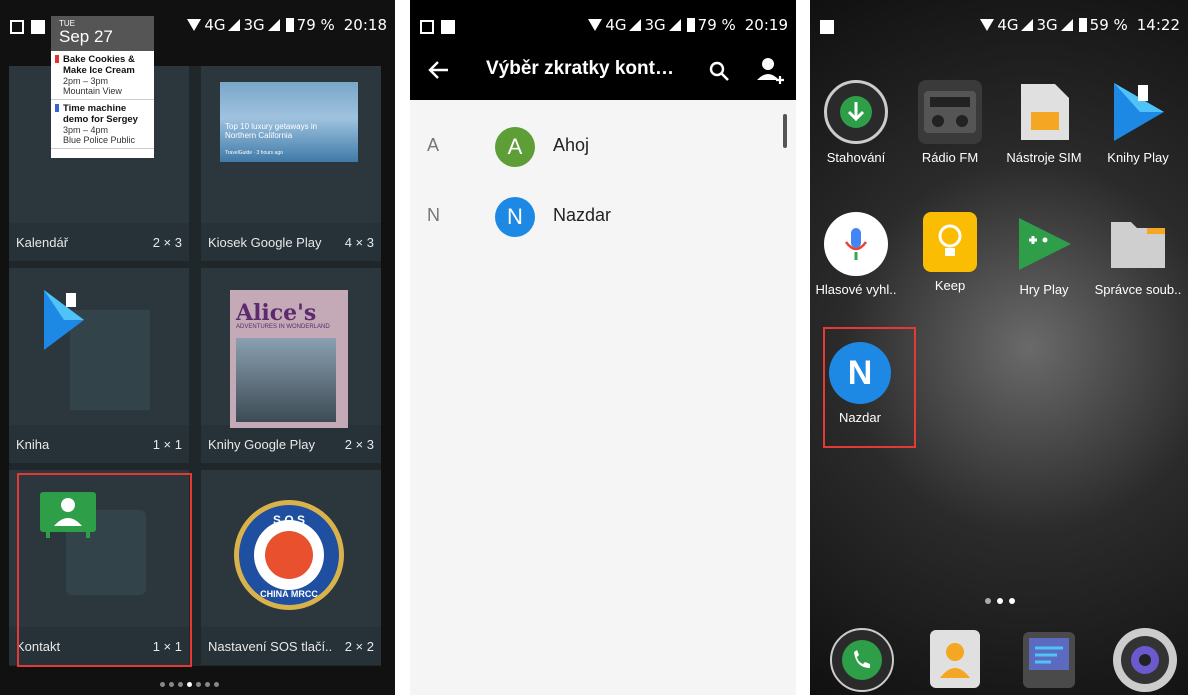  I want to click on widget-name: Knihy Google Play, so click(261, 444).